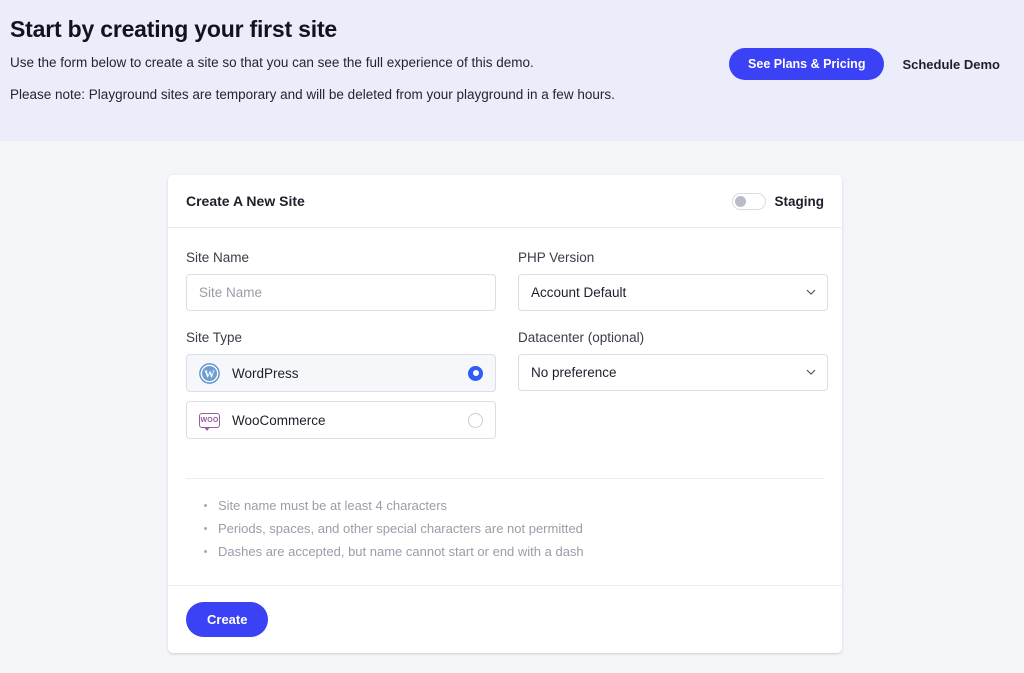 Image resolution: width=1024 pixels, height=673 pixels. What do you see at coordinates (748, 201) in the screenshot?
I see `staging-toggle` at bounding box center [748, 201].